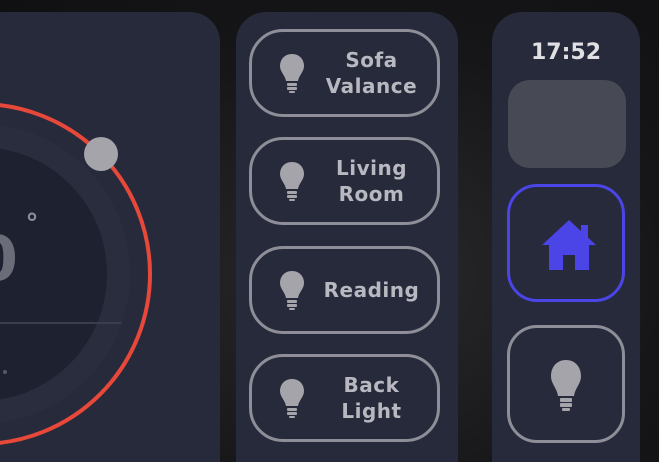 This screenshot has height=462, width=659. I want to click on dial-handle, so click(101, 154).